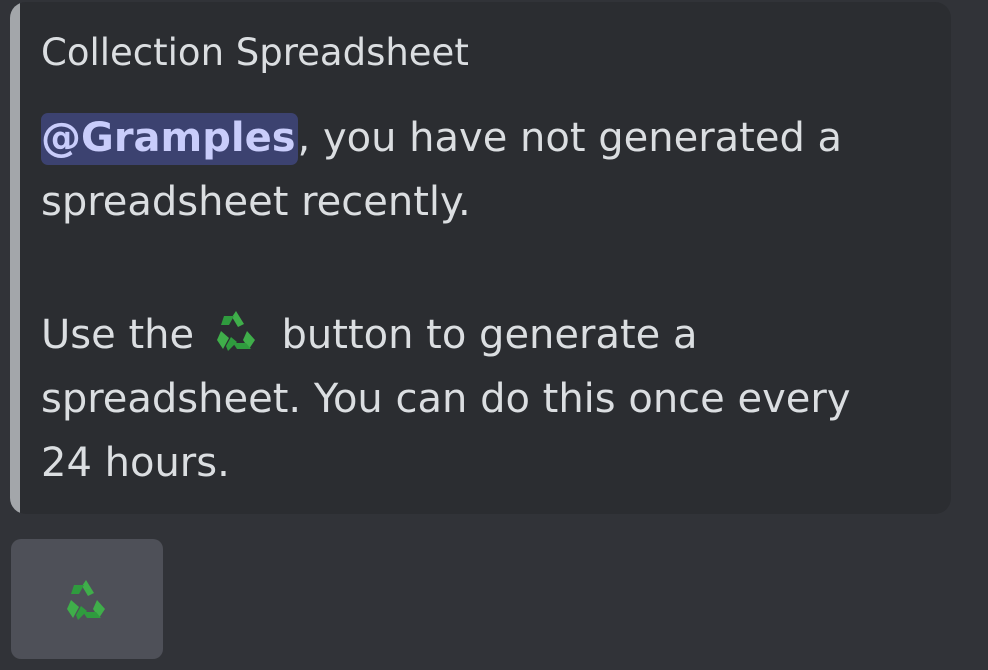 This screenshot has height=670, width=988. Describe the element at coordinates (256, 202) in the screenshot. I see `description-line-2: spreadsheet recently.` at that location.